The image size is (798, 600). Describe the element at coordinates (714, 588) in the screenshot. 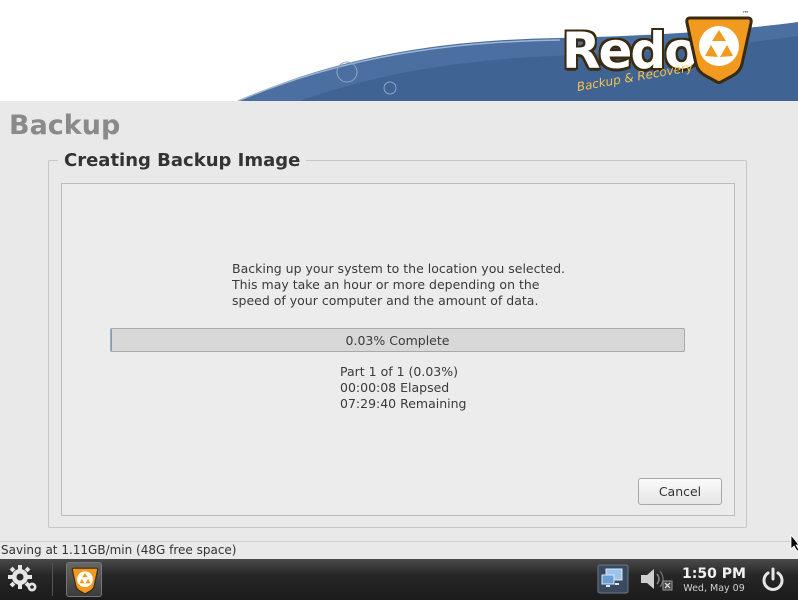

I see `clock-date: Wed, May 09` at that location.